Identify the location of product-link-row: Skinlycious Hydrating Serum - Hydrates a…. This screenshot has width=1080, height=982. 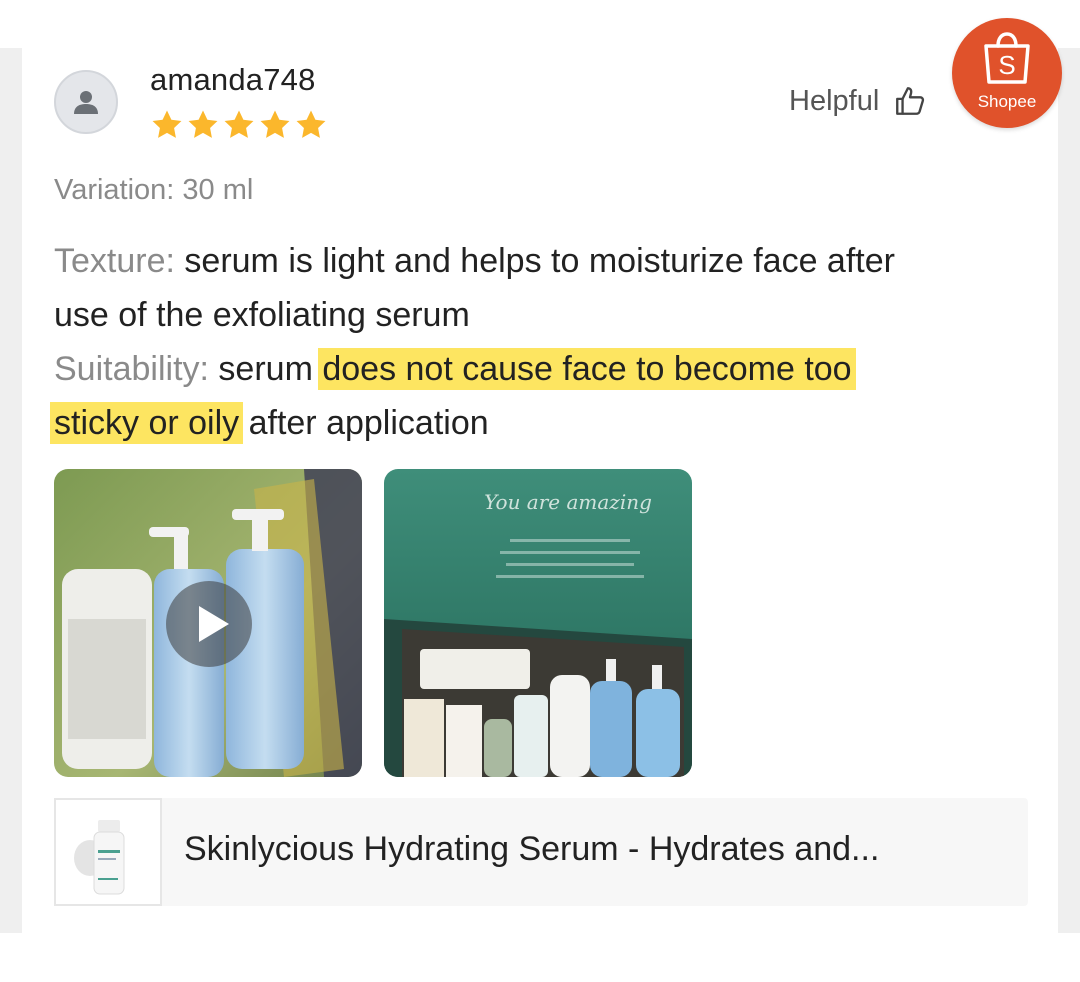
(541, 852).